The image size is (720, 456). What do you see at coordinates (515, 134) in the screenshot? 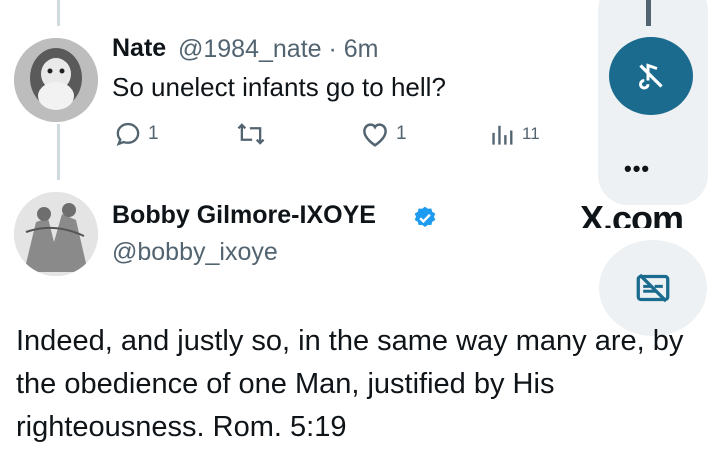
I see `views-button: 11` at bounding box center [515, 134].